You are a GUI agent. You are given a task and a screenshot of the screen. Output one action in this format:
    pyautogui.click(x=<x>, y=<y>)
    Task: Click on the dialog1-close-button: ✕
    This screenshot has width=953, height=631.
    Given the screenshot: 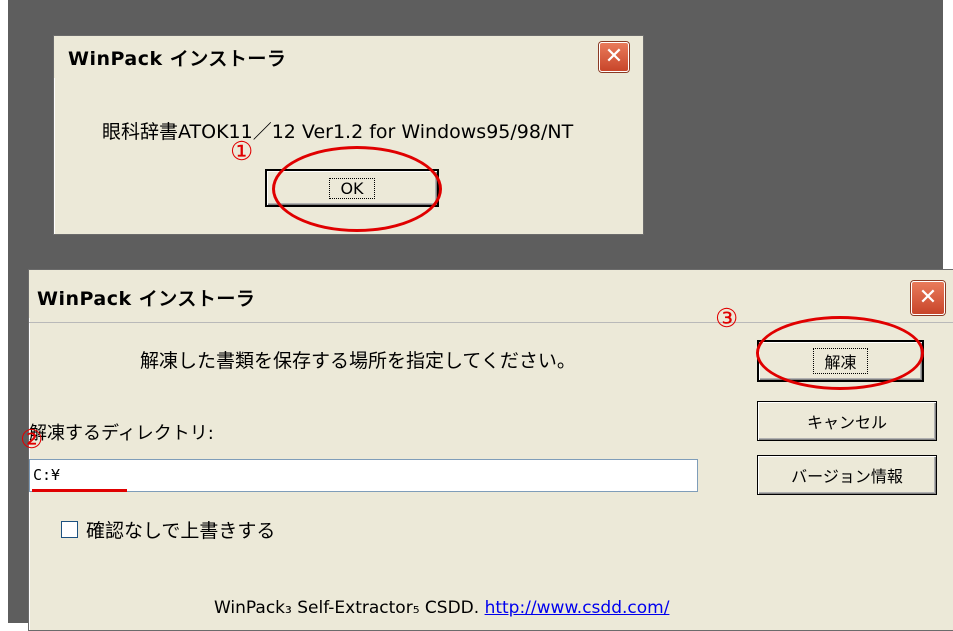 What is the action you would take?
    pyautogui.click(x=614, y=57)
    